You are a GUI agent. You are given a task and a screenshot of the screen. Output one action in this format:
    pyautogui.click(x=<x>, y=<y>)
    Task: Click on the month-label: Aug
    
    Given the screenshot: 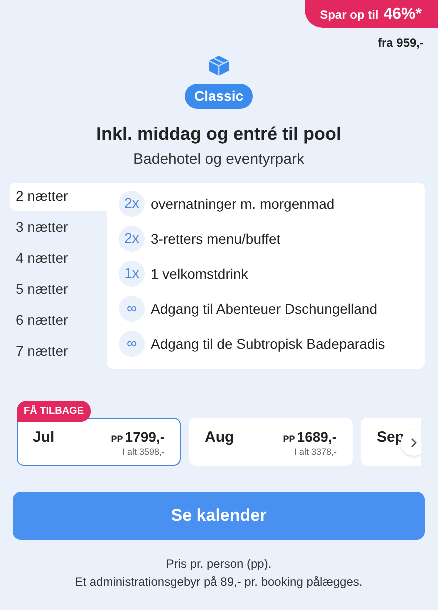 What is the action you would take?
    pyautogui.click(x=219, y=437)
    